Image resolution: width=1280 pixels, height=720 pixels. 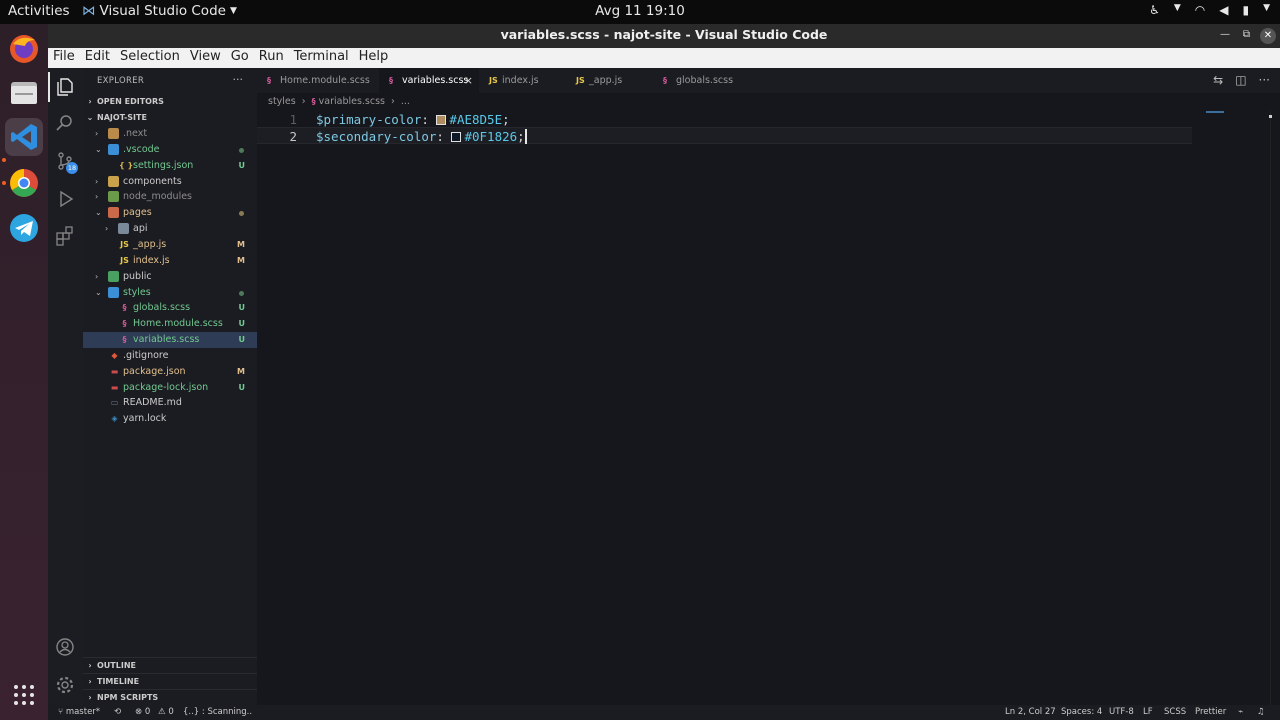 What do you see at coordinates (170, 403) in the screenshot?
I see `tree-item: ▭ README.md` at bounding box center [170, 403].